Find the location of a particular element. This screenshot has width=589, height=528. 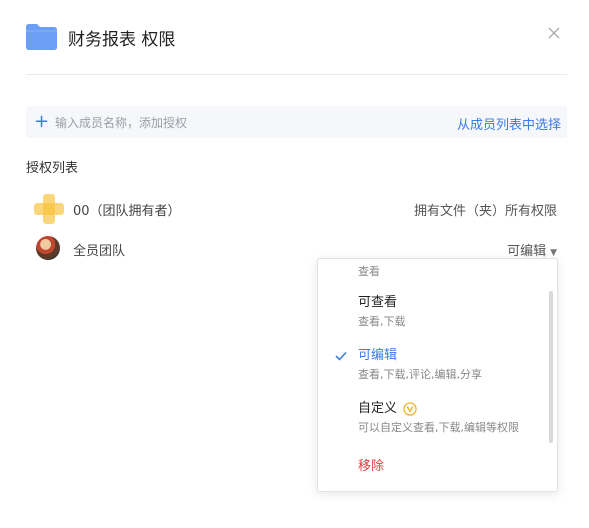

checkmark-icon is located at coordinates (341, 356).